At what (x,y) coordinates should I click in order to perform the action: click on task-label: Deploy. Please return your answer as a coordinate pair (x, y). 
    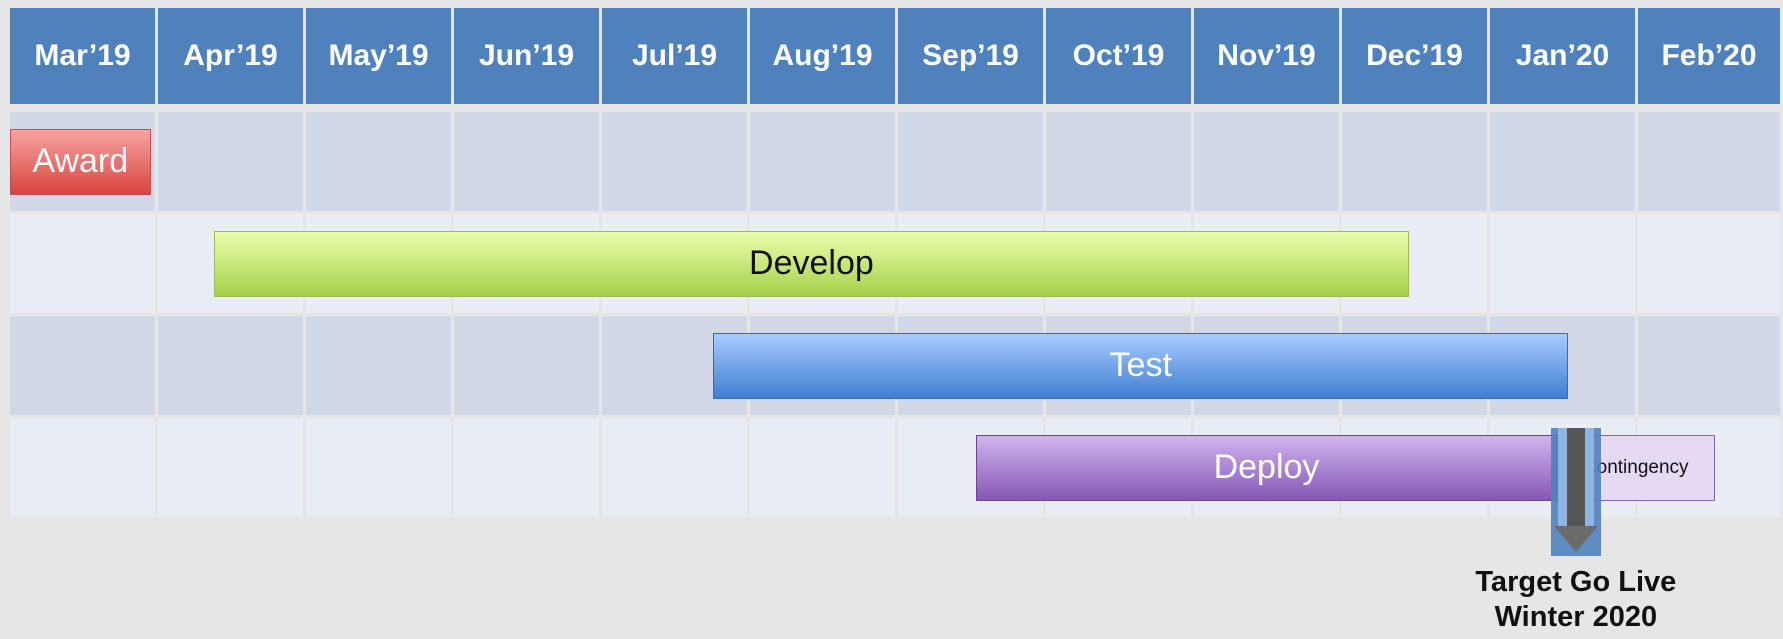
    Looking at the image, I should click on (1266, 467).